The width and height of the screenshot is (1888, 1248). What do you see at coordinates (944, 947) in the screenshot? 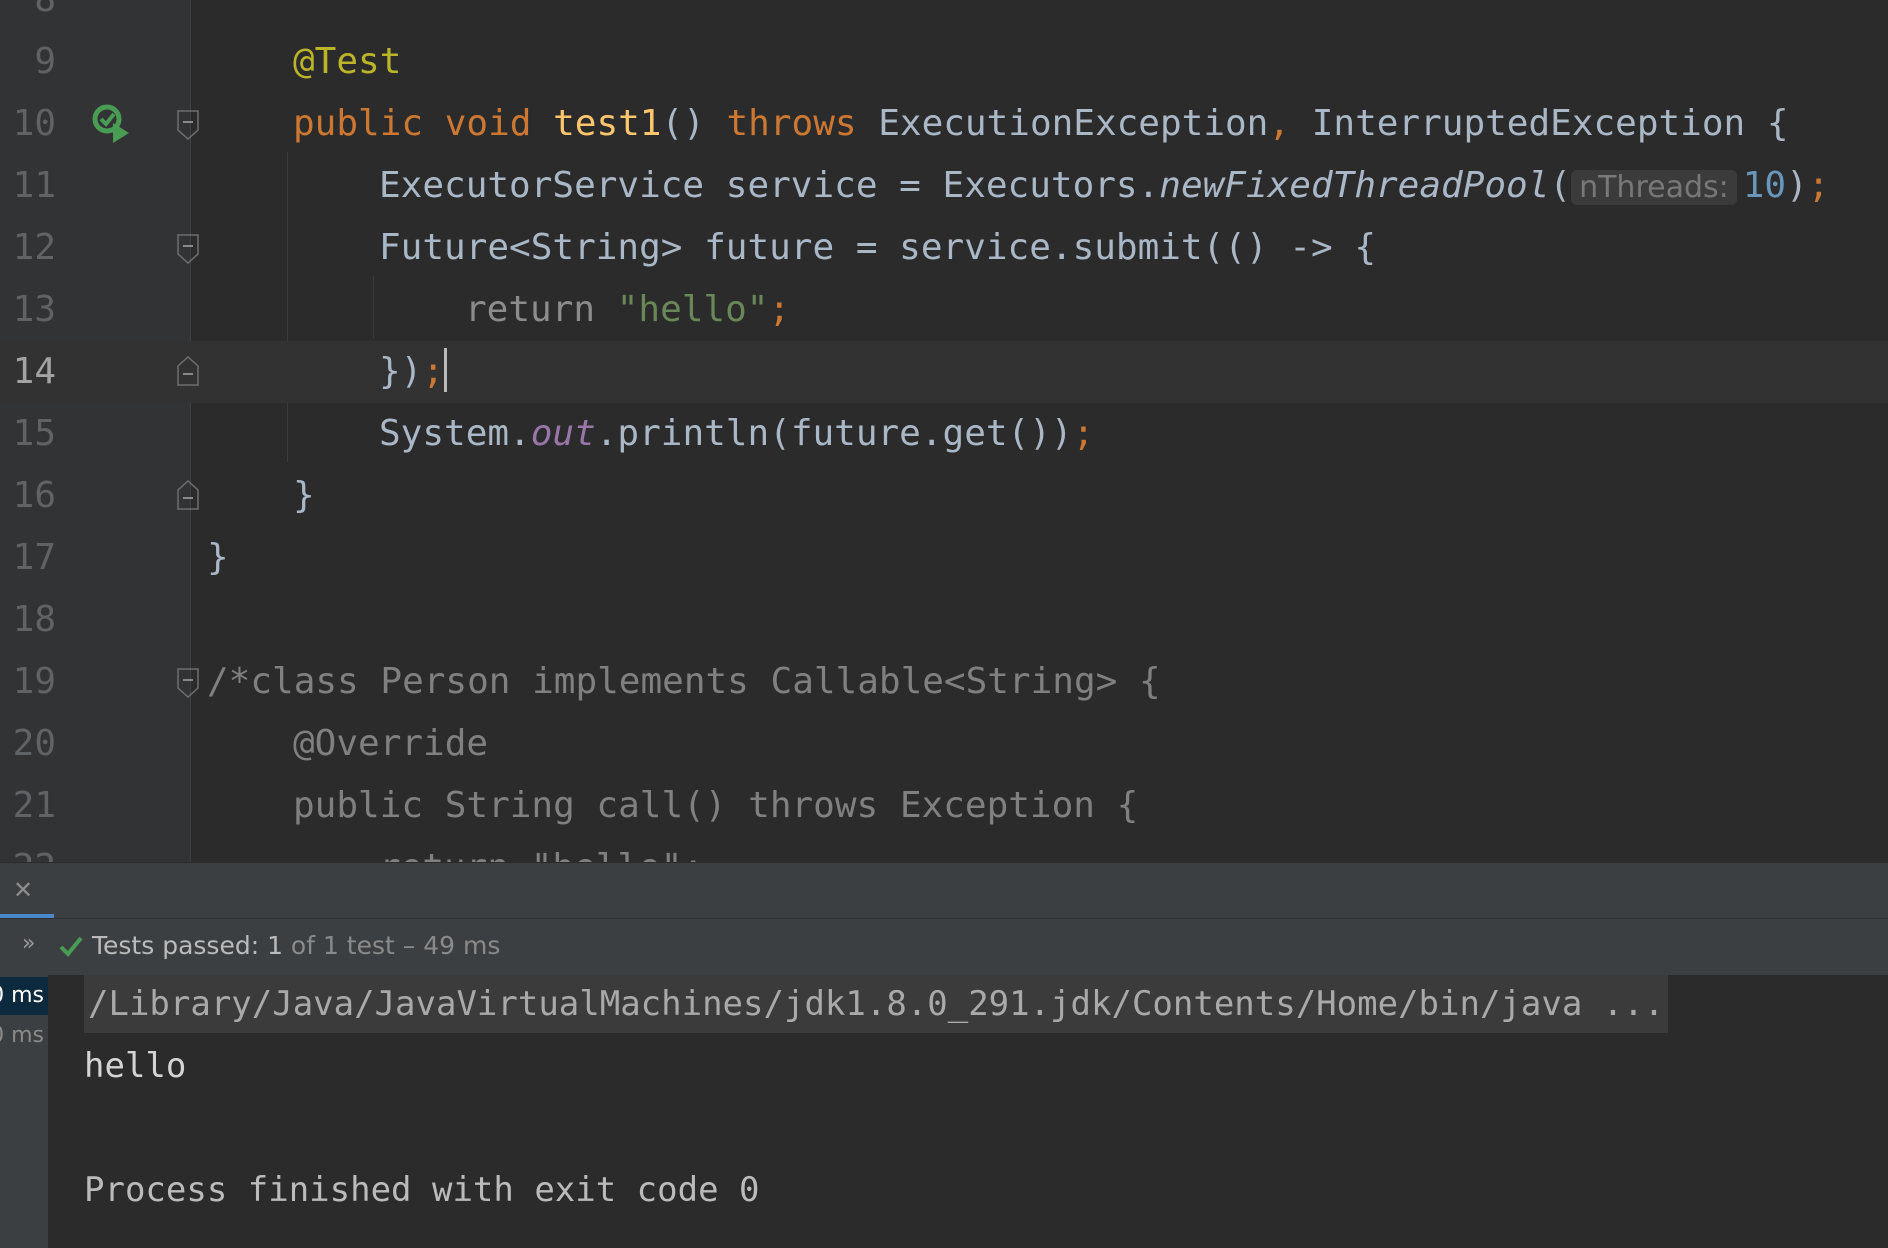
I see `test-status-bar: » Tests passed: 1 of 1 test – 49 ms` at bounding box center [944, 947].